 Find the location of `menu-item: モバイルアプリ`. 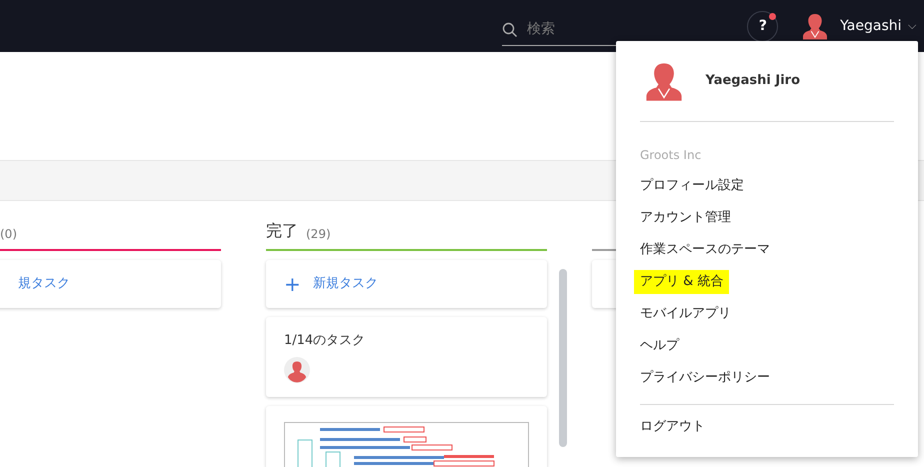

menu-item: モバイルアプリ is located at coordinates (767, 314).